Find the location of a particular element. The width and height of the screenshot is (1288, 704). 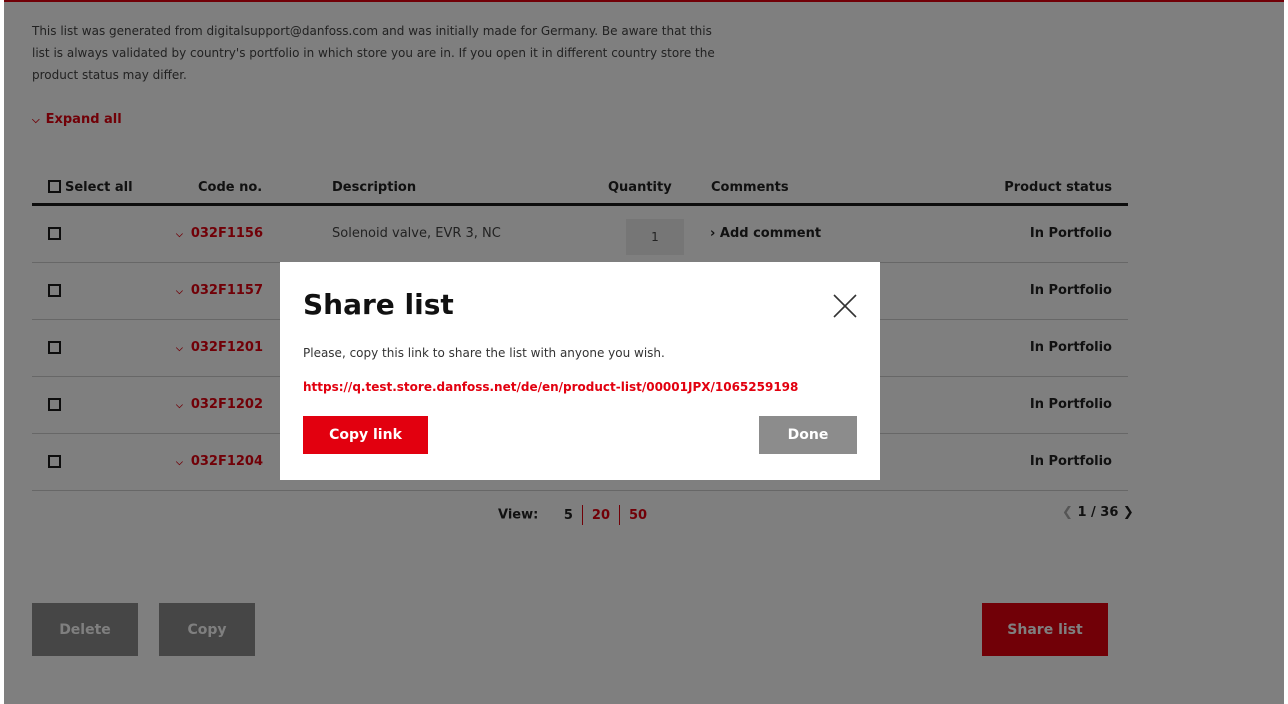

overlay-edge-right is located at coordinates (1286, 352).